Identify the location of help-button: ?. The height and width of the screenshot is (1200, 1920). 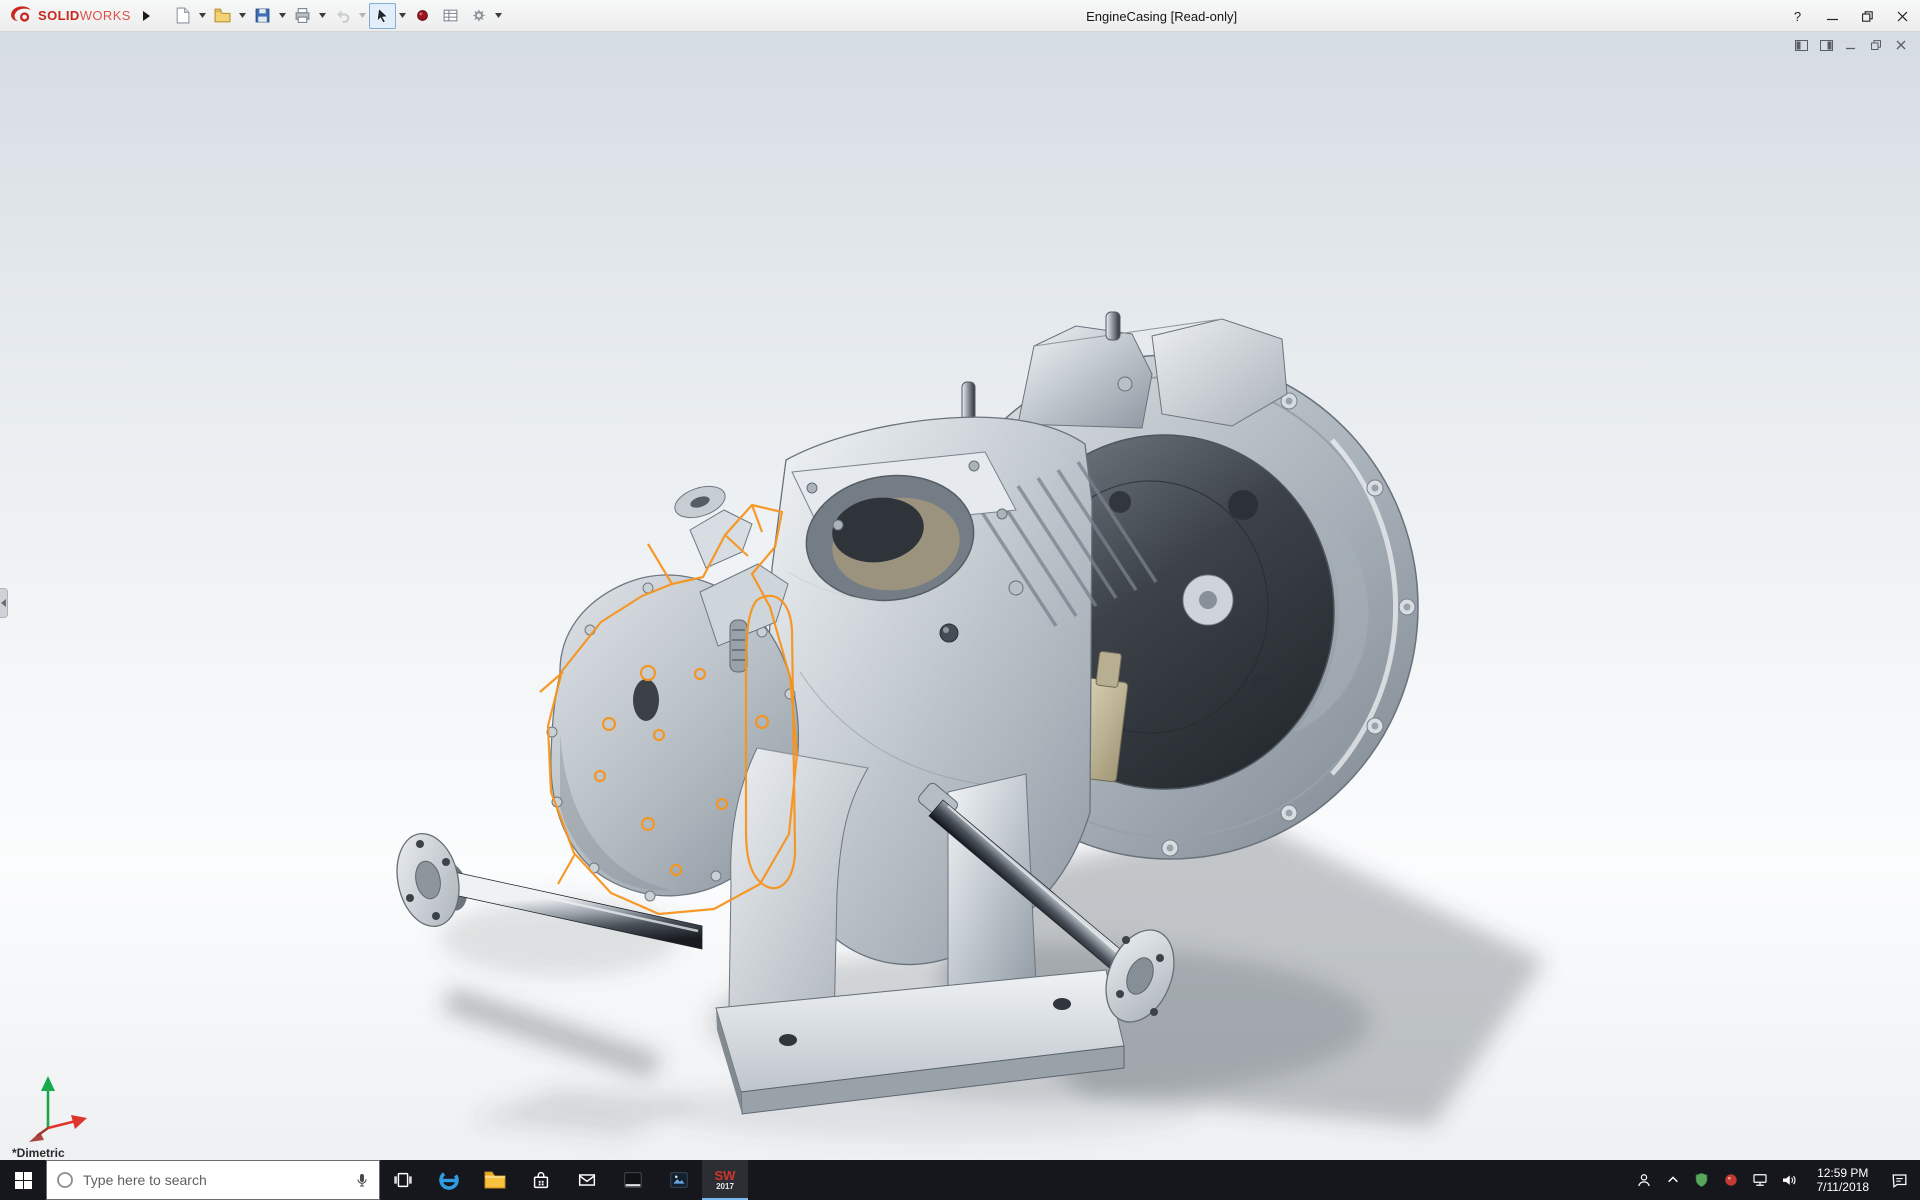
(1797, 16).